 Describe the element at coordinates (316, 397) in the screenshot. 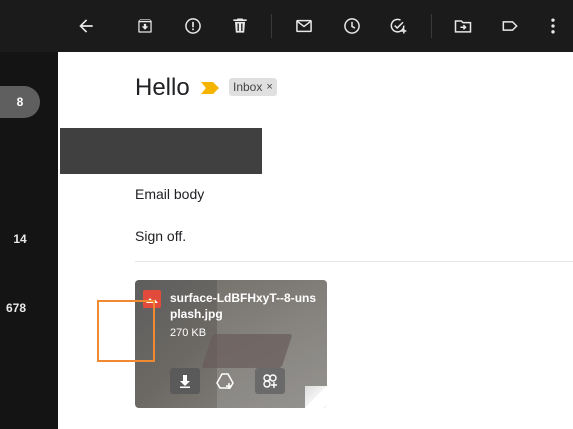

I see `page-fold` at that location.